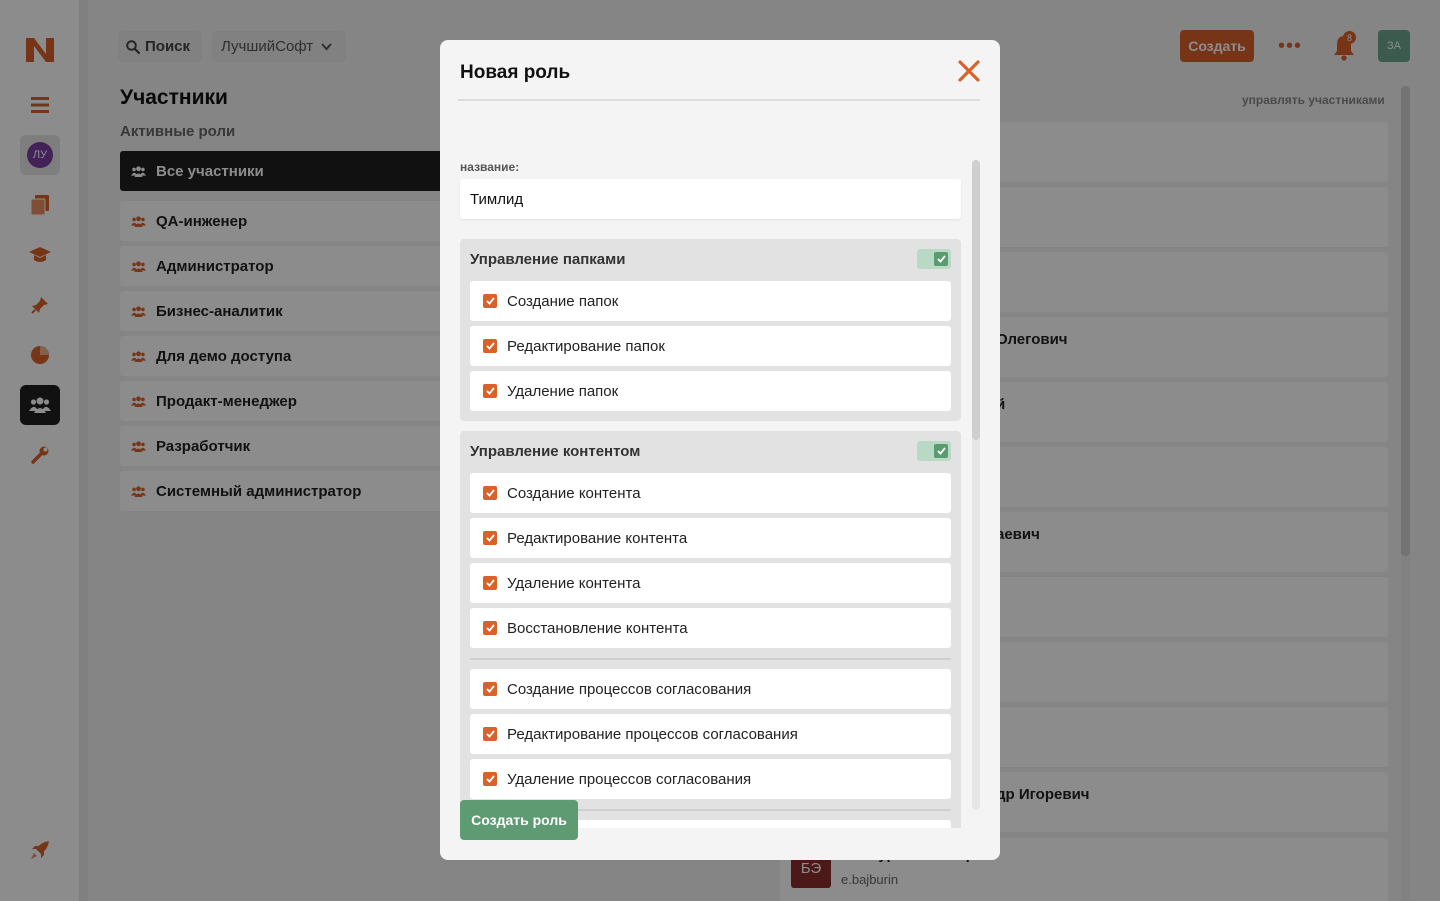  I want to click on permission-item: Восстановление контента, so click(710, 628).